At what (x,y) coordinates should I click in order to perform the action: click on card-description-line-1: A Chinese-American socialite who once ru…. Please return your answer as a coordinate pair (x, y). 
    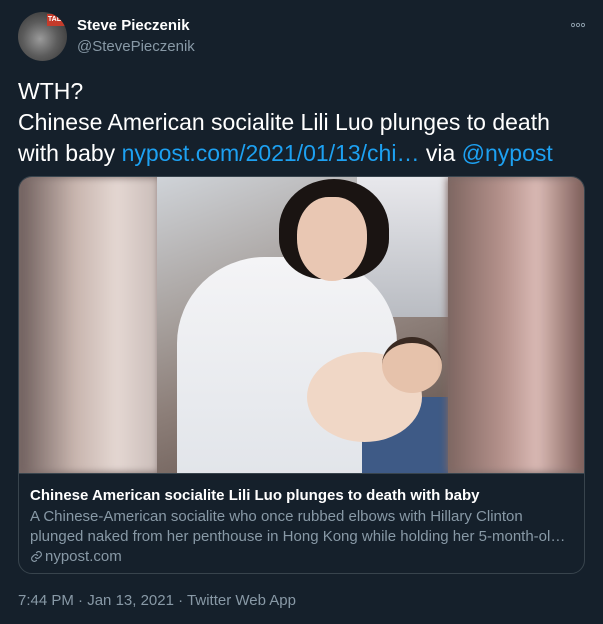
    Looking at the image, I should click on (276, 516).